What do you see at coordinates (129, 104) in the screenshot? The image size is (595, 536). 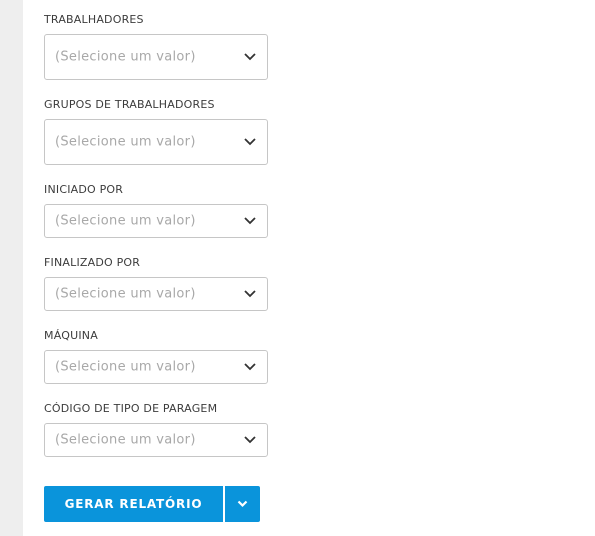 I see `worker-groups-label: GRUPOS DE TRABALHADORES` at bounding box center [129, 104].